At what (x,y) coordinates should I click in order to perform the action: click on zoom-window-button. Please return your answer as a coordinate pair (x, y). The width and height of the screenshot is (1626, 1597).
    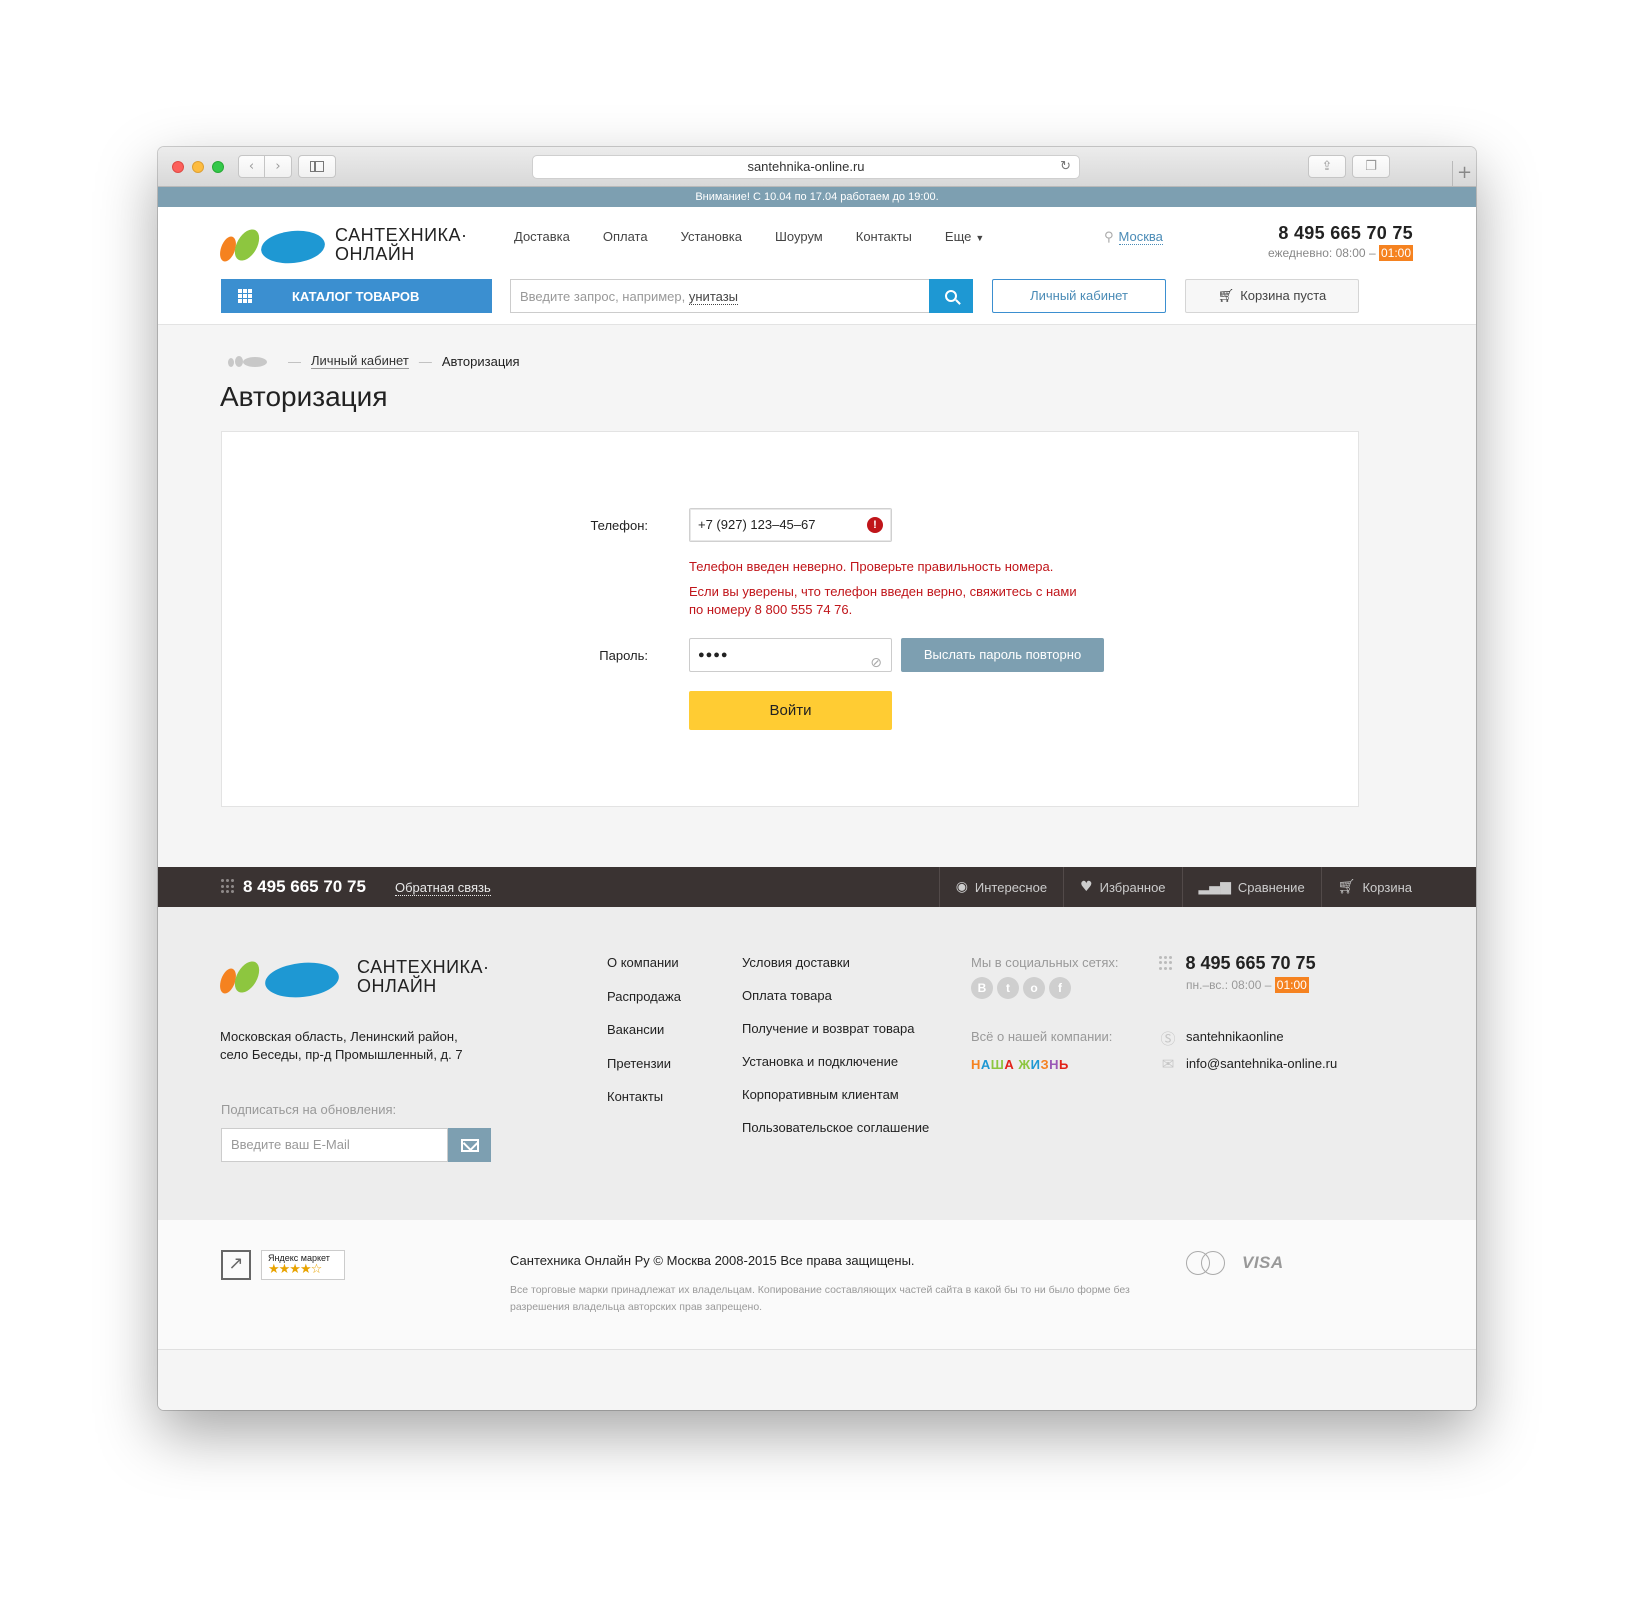
    Looking at the image, I should click on (218, 167).